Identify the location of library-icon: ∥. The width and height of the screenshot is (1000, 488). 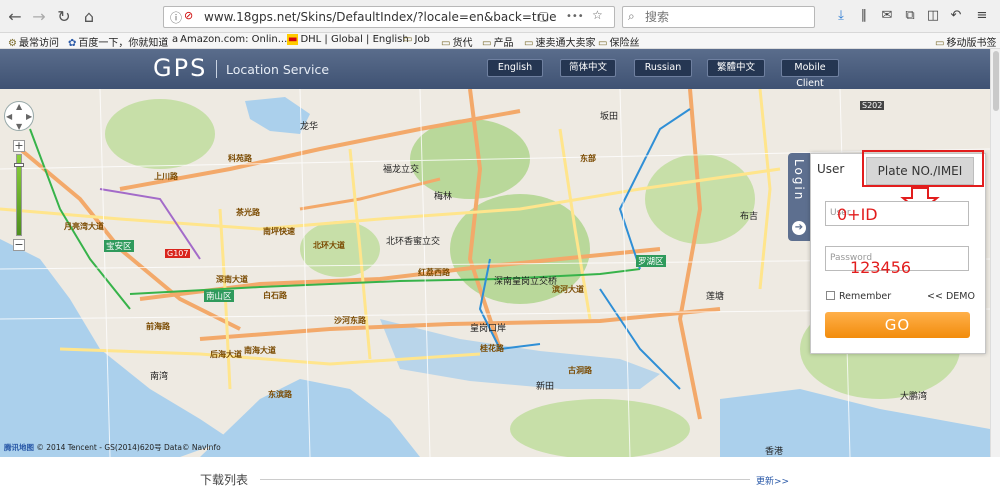
(864, 16).